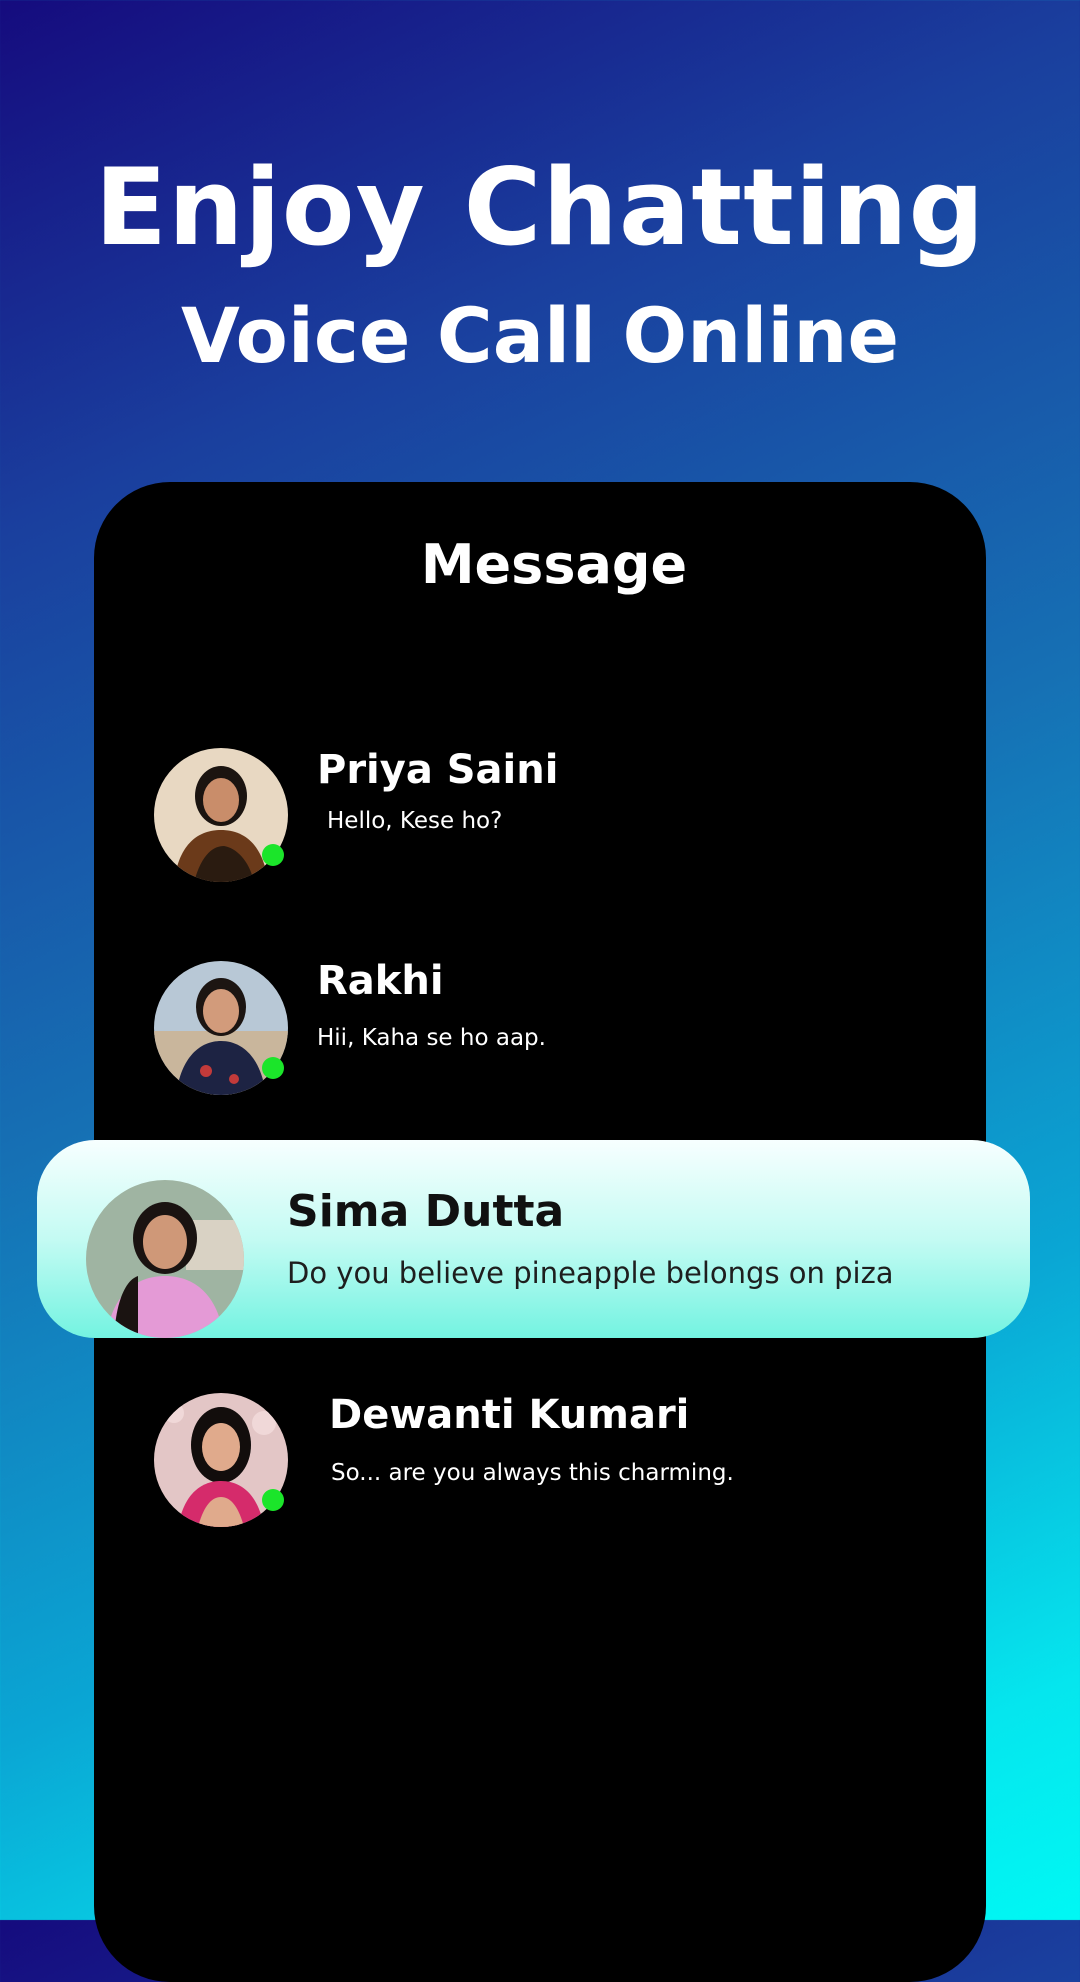 This screenshot has width=1080, height=1982. Describe the element at coordinates (554, 564) in the screenshot. I see `screen-title: Message` at that location.